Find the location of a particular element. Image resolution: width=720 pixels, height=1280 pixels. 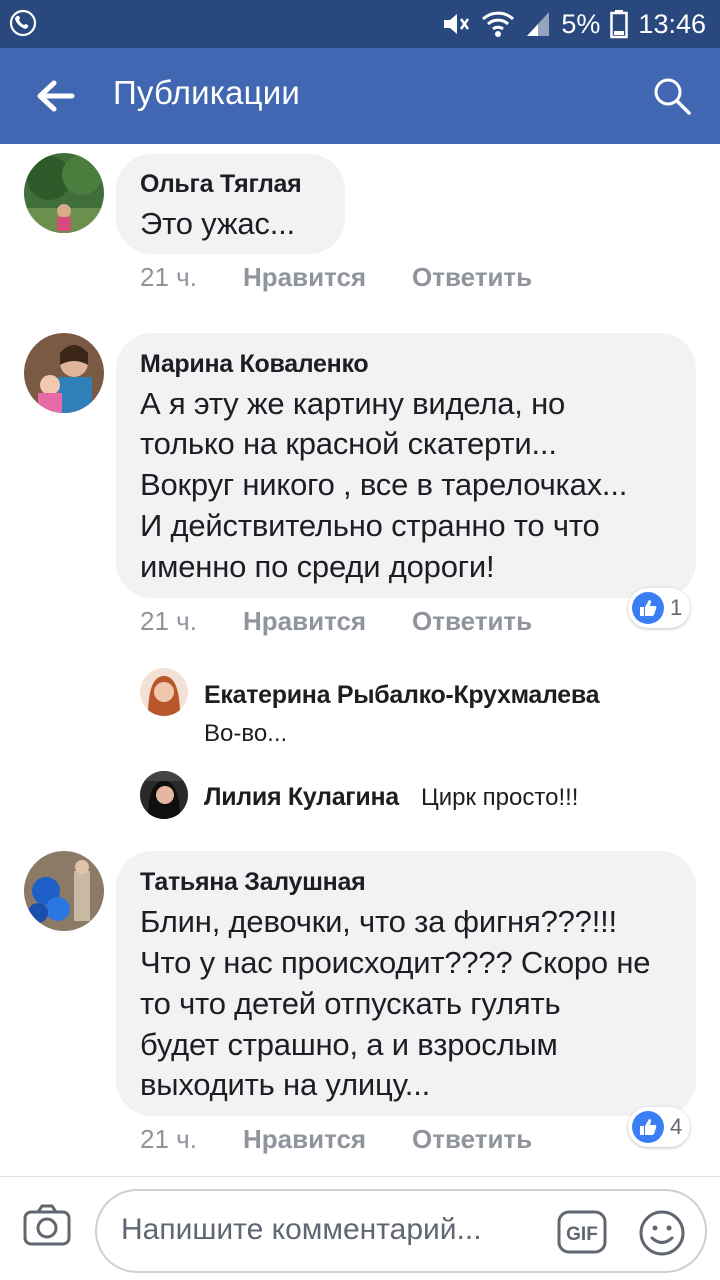

viber-icon is located at coordinates (23, 23).